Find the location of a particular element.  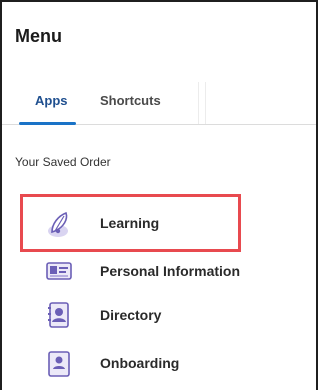

app-item-onboarding: Onboarding is located at coordinates (152, 364).